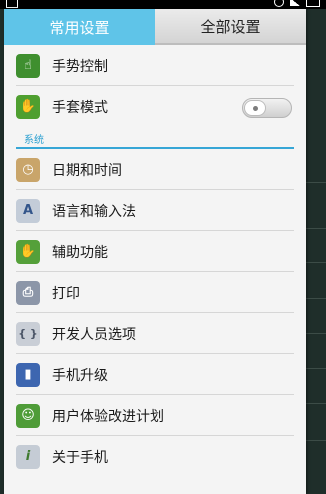  Describe the element at coordinates (279, 3) in the screenshot. I see `alarm-icon` at that location.